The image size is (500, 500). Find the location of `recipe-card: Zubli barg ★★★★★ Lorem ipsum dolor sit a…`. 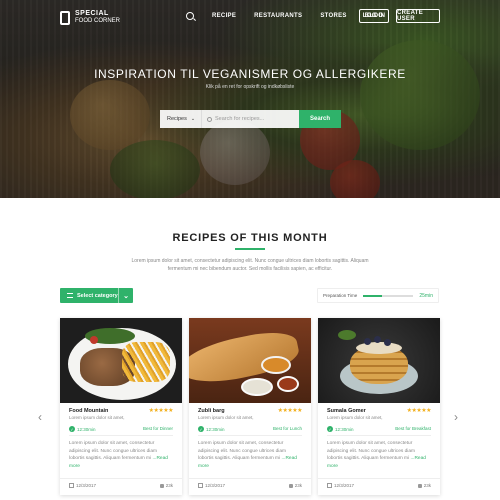

recipe-card: Zubli barg ★★★★★ Lorem ipsum dolor sit a… is located at coordinates (250, 406).